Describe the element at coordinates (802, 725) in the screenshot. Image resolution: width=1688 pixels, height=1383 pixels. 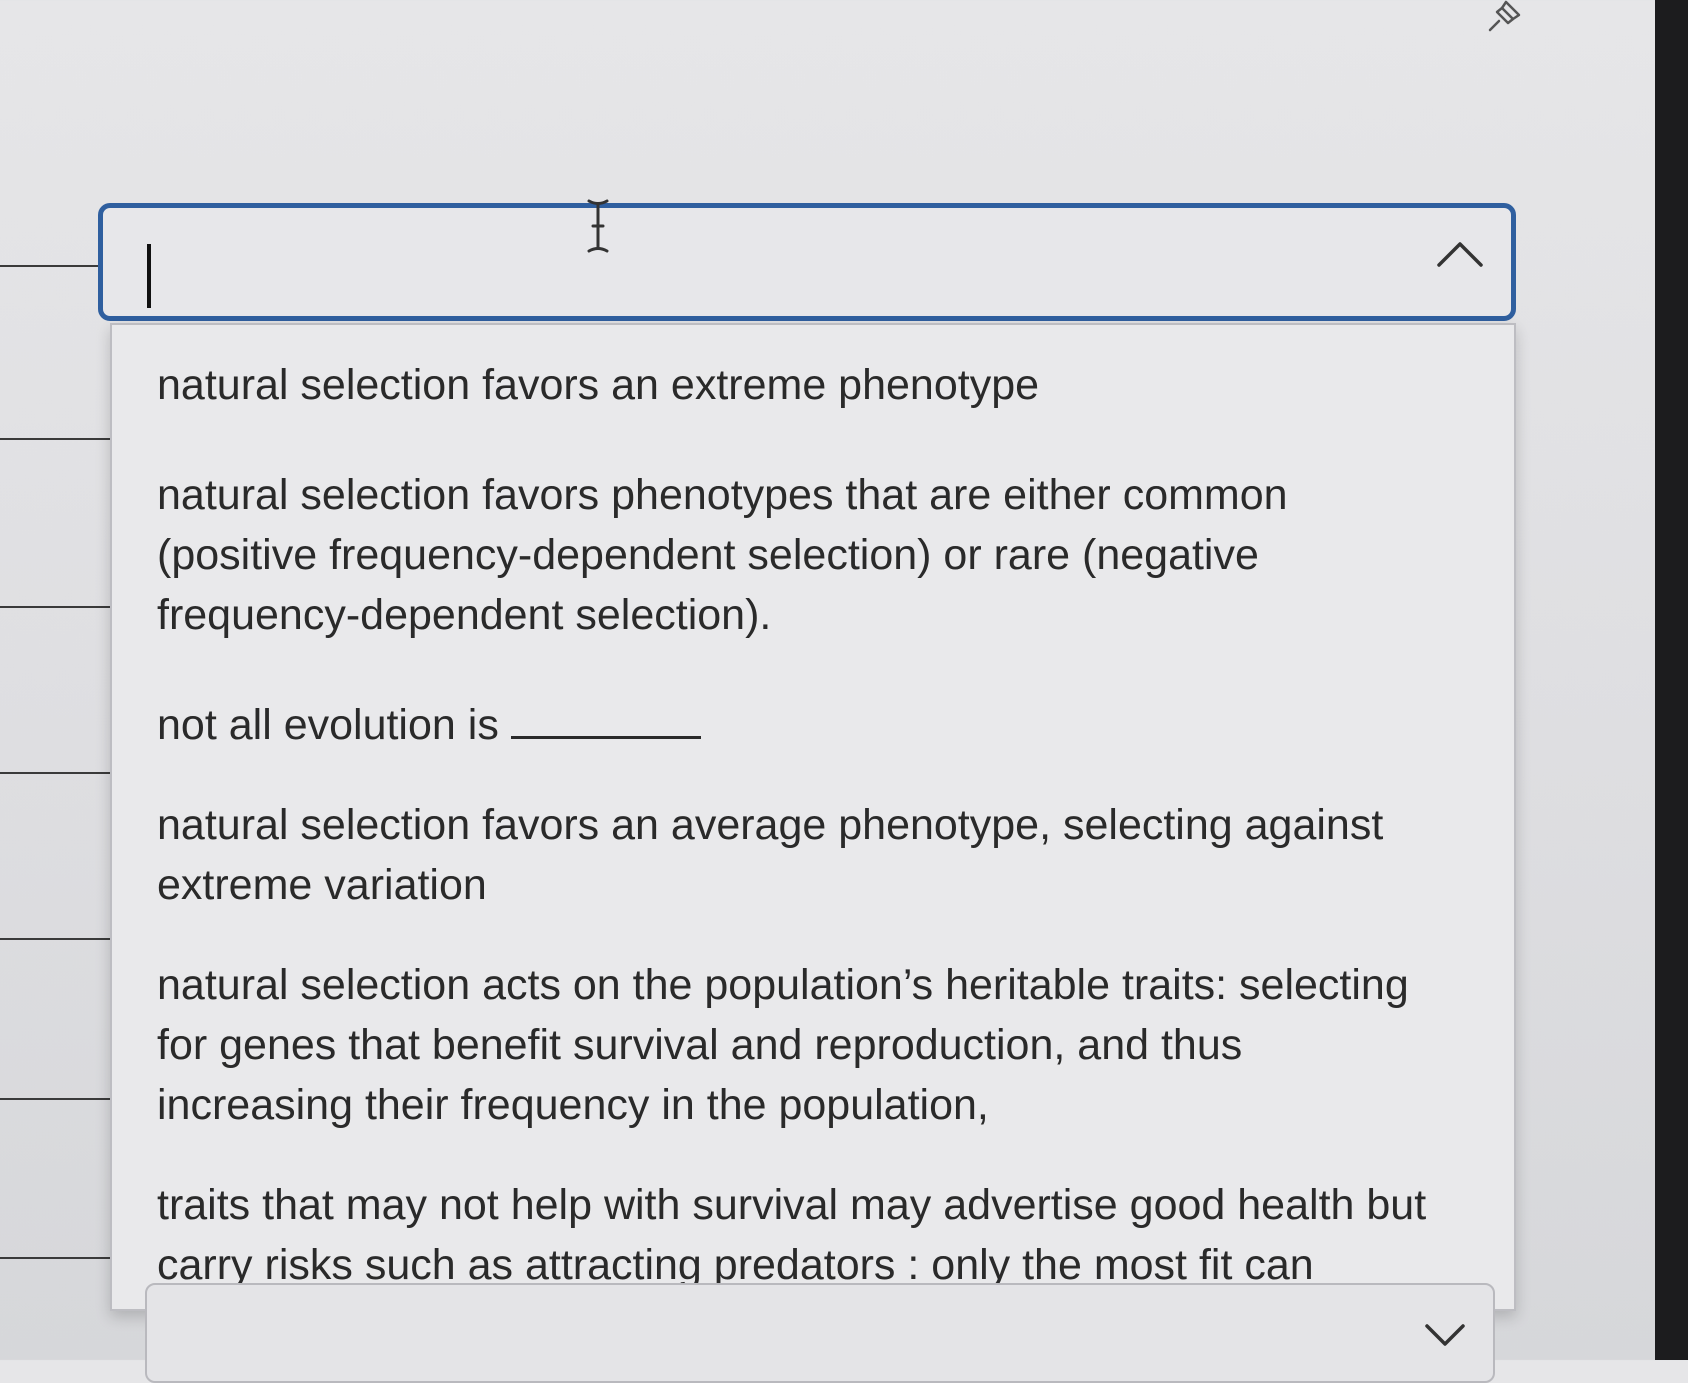
I see `dropdown-option: not all evolution is` at that location.